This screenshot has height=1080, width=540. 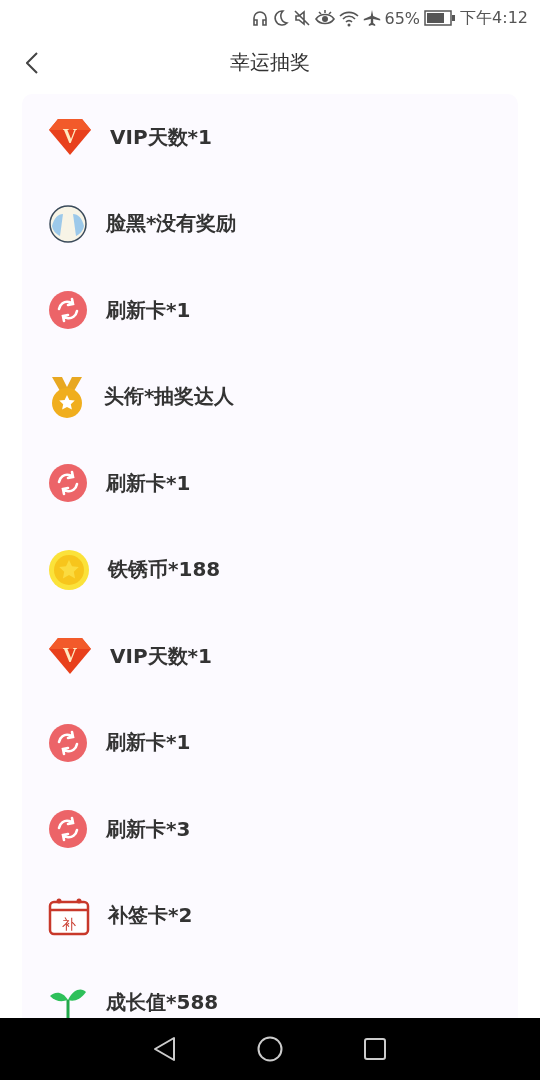 I want to click on headphones-icon, so click(x=259, y=18).